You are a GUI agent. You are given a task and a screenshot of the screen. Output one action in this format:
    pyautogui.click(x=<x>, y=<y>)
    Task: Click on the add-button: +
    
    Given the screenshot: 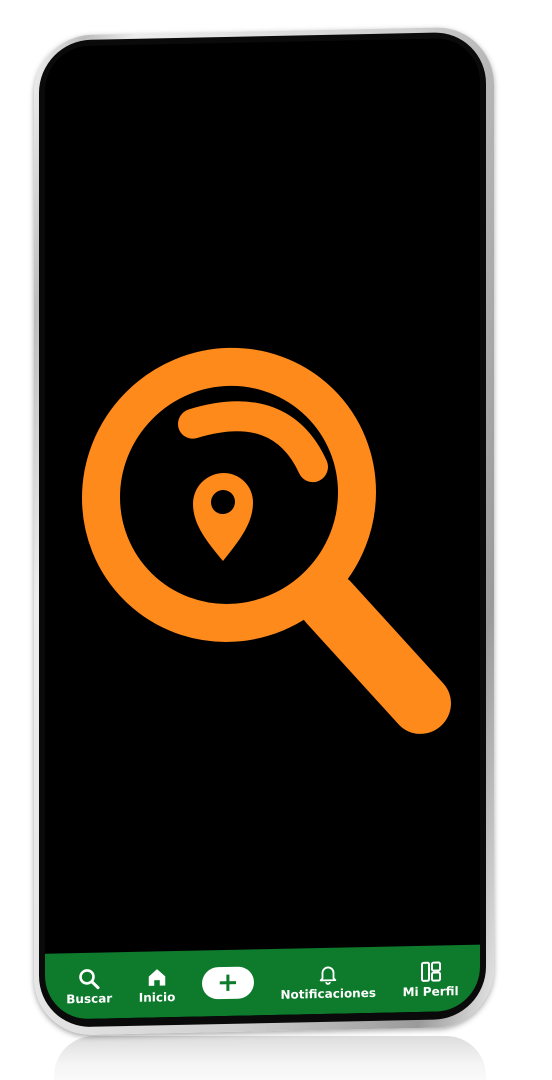 What is the action you would take?
    pyautogui.click(x=227, y=983)
    